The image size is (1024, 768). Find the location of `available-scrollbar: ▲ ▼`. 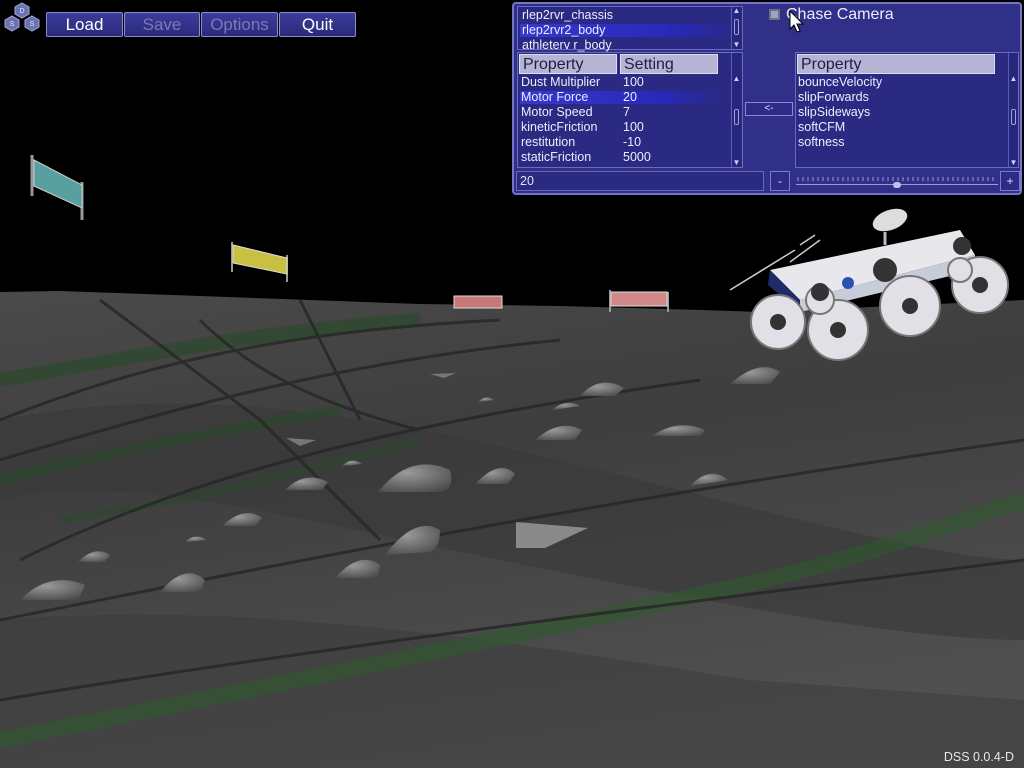

available-scrollbar: ▲ ▼ is located at coordinates (1013, 110).